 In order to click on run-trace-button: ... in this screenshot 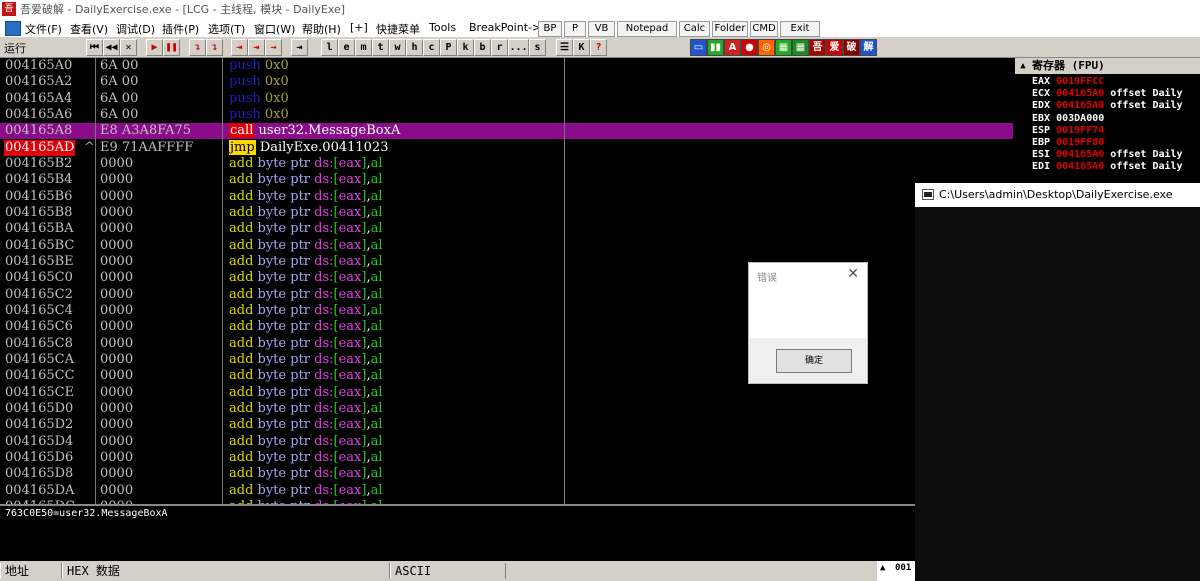, I will do `click(518, 47)`.